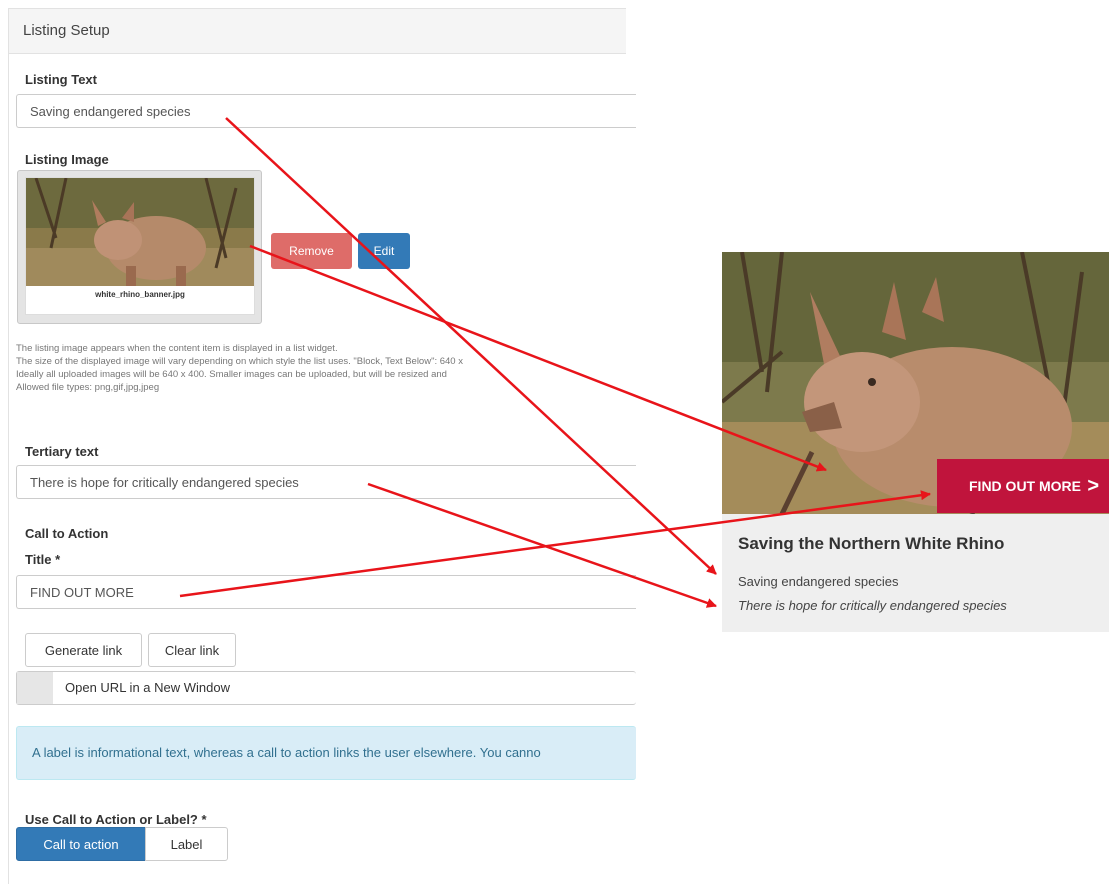  I want to click on panel-title: Listing Setup, so click(317, 31).